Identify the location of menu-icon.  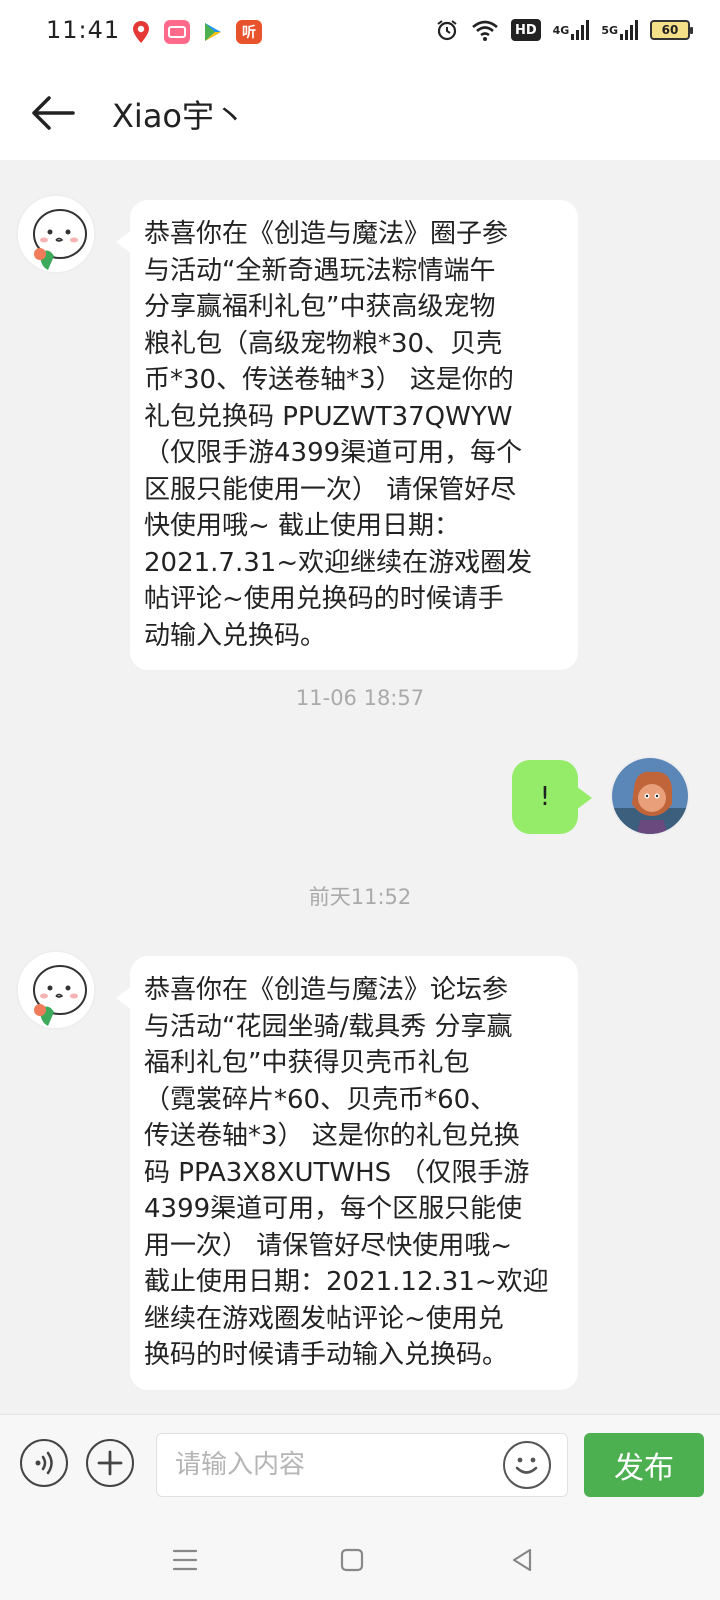
(185, 1560).